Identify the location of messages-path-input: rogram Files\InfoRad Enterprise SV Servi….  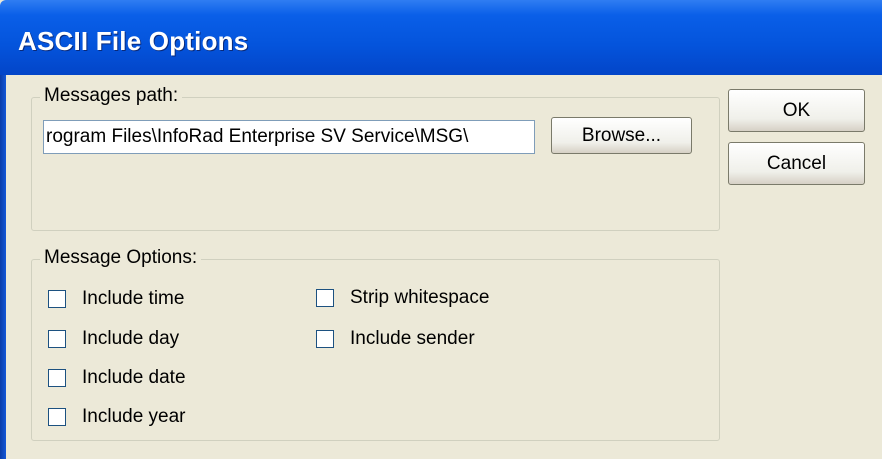
(289, 137).